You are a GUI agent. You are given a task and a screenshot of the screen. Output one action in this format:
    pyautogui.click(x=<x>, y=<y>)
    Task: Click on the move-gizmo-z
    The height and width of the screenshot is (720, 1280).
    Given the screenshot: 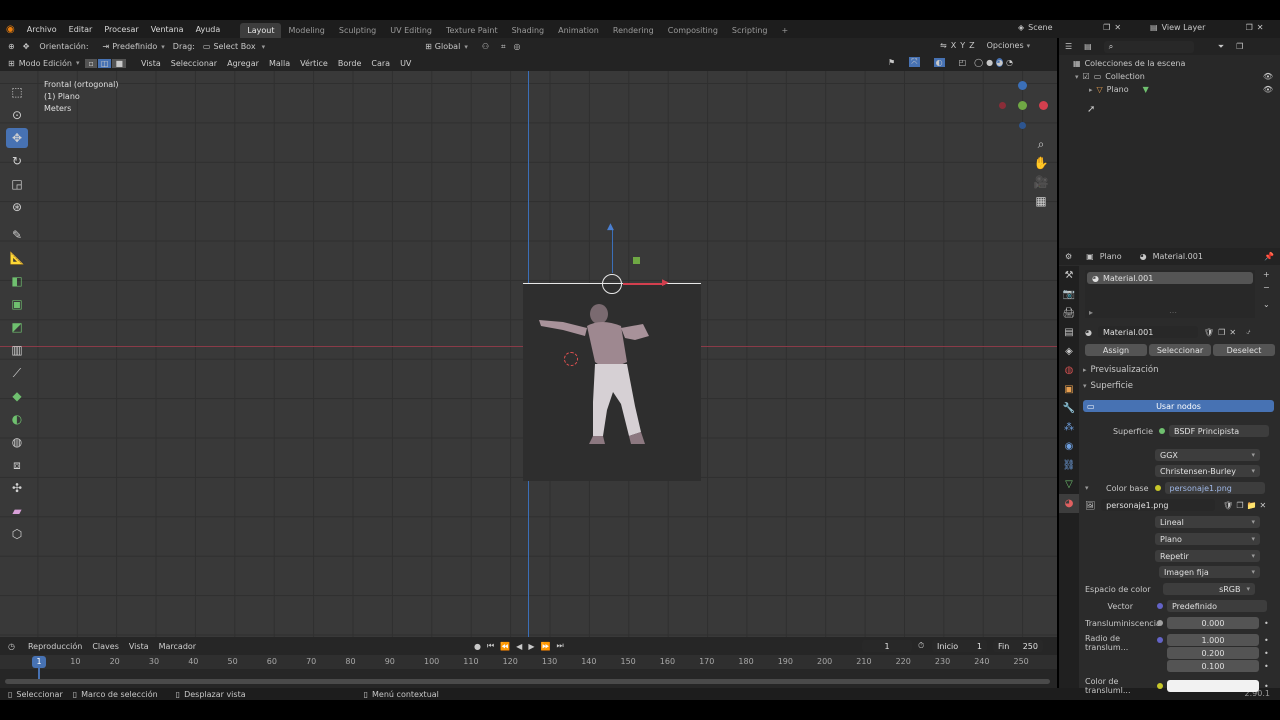 What is the action you would take?
    pyautogui.click(x=612, y=251)
    